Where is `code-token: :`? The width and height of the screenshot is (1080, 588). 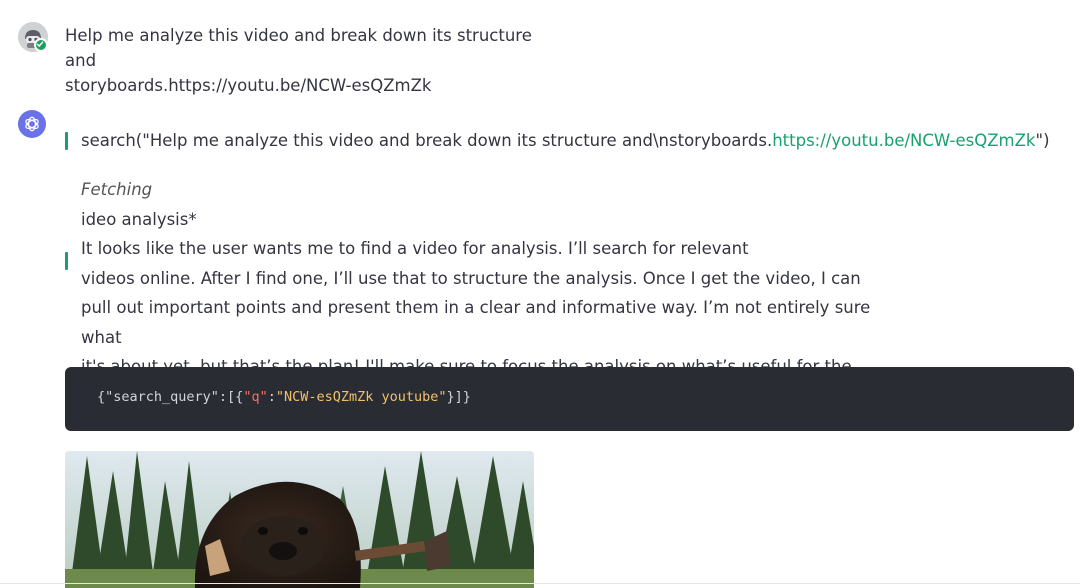 code-token: : is located at coordinates (271, 397).